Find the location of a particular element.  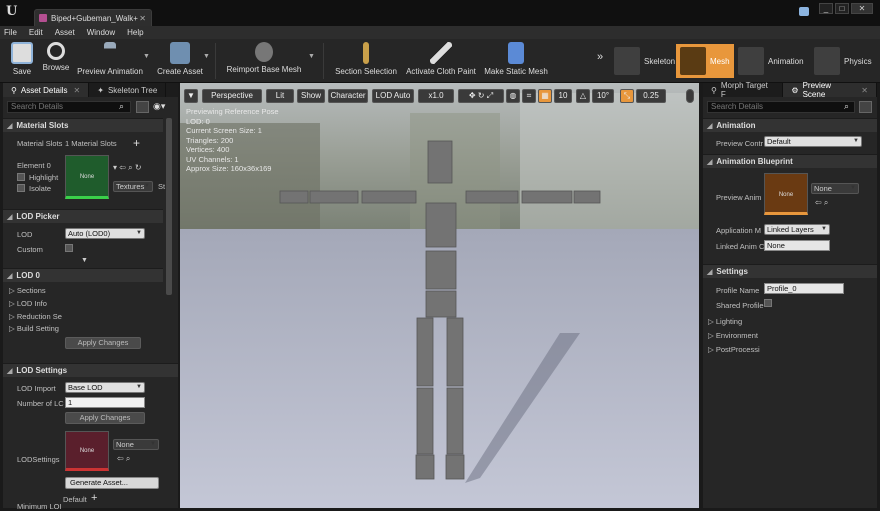

maximize-button: □ is located at coordinates (842, 8).